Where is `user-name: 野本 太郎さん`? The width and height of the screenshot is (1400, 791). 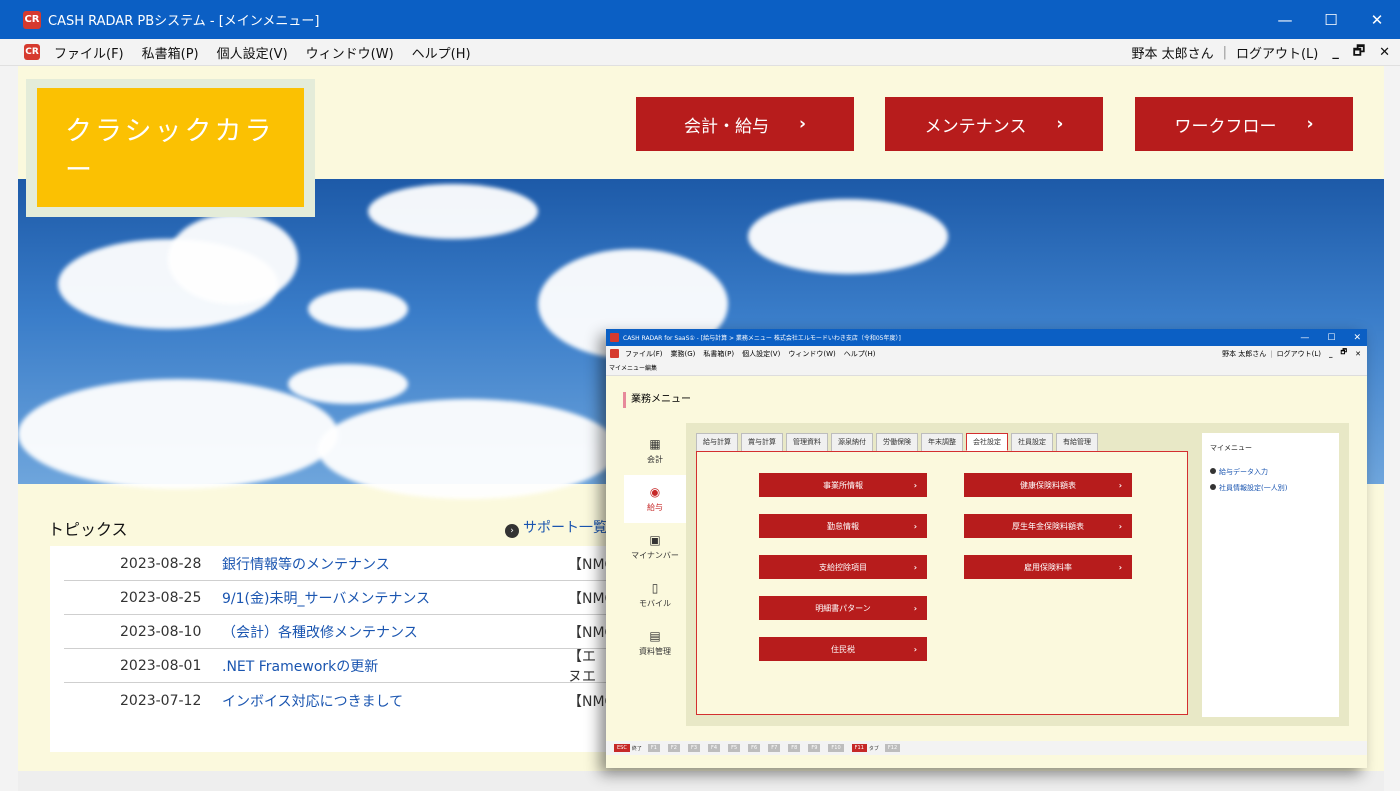
user-name: 野本 太郎さん is located at coordinates (1172, 54).